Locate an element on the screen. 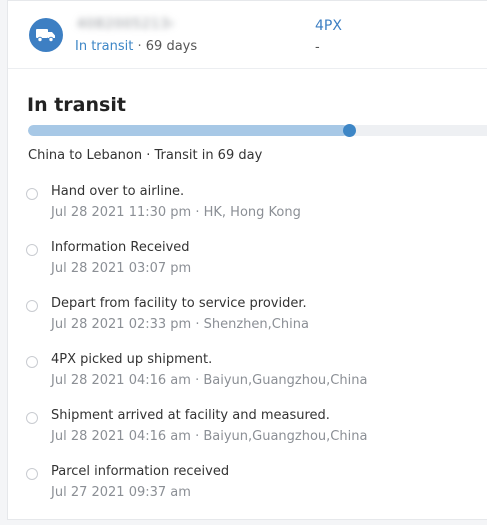 The height and width of the screenshot is (525, 487). truck-icon is located at coordinates (46, 35).